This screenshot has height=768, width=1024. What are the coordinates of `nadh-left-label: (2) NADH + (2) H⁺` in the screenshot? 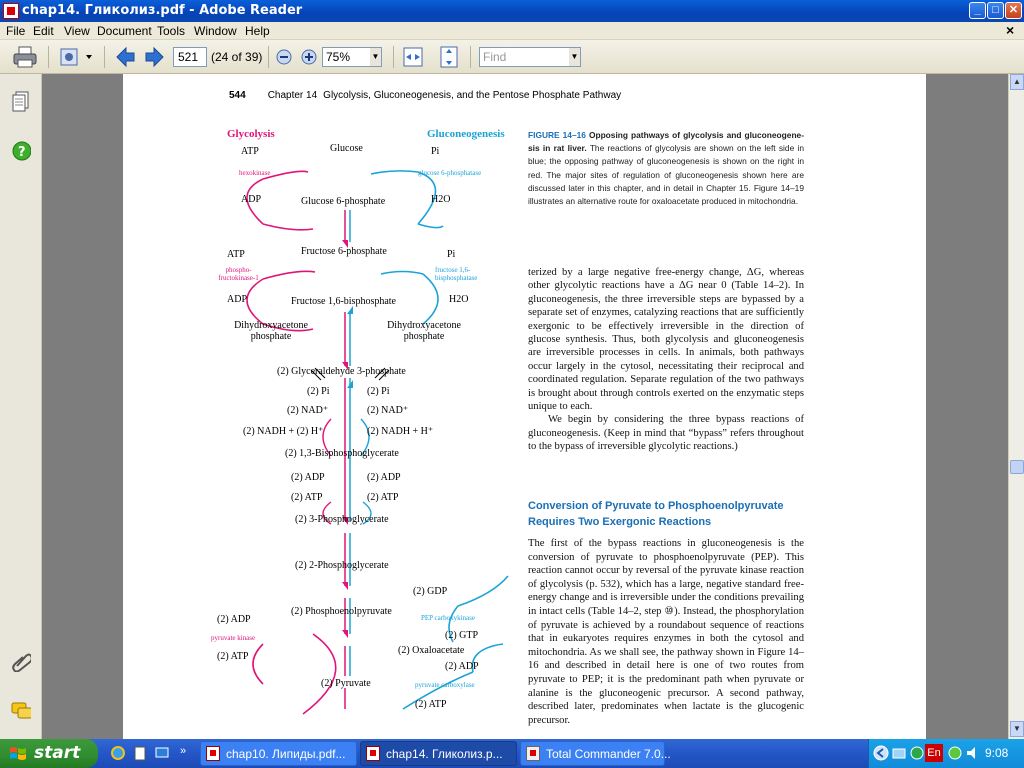 It's located at (283, 431).